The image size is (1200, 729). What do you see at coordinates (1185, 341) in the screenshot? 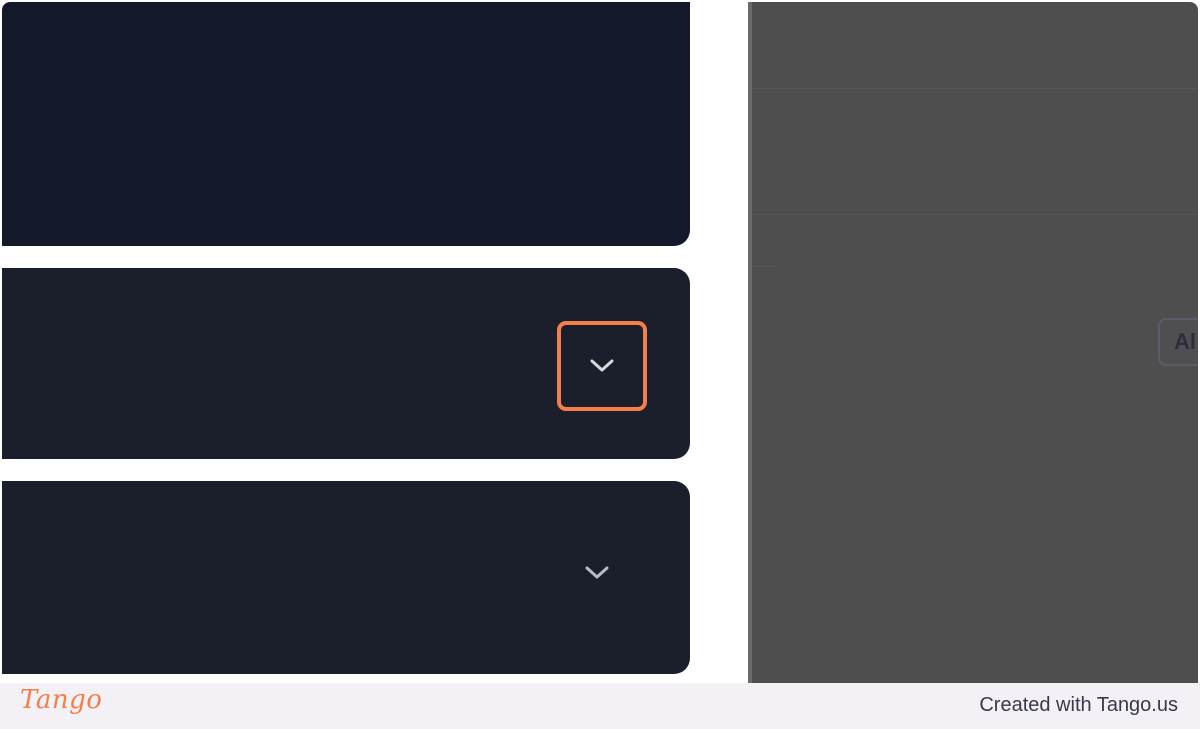
I see `chip-label: Al` at bounding box center [1185, 341].